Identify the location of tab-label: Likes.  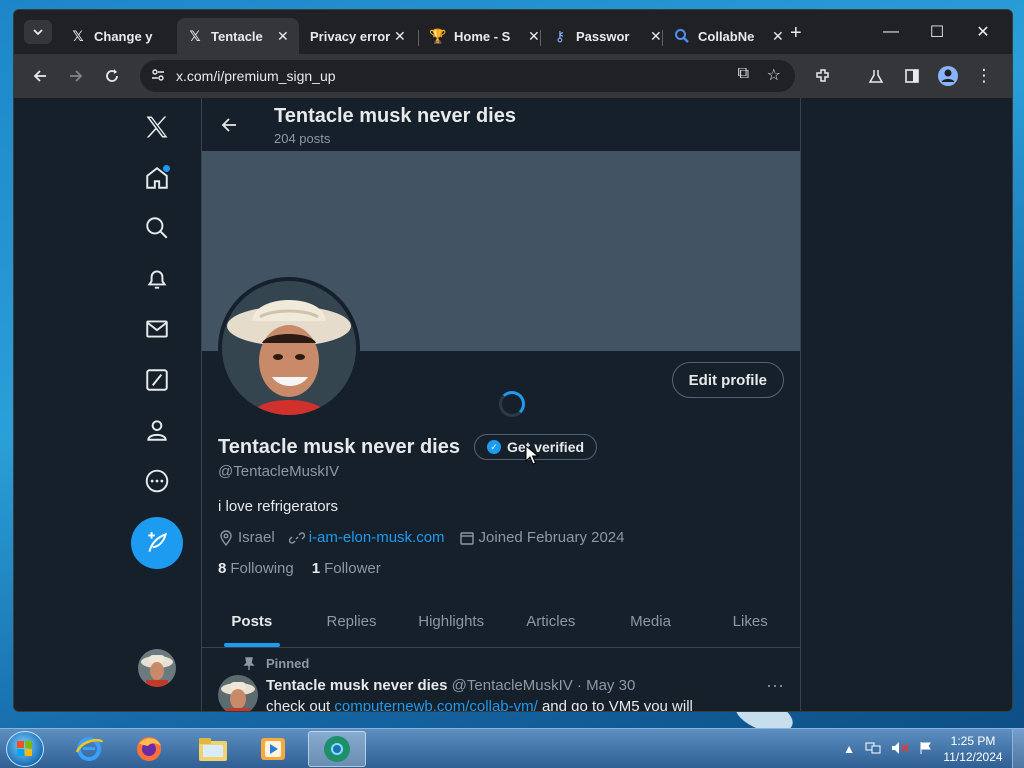
(750, 621).